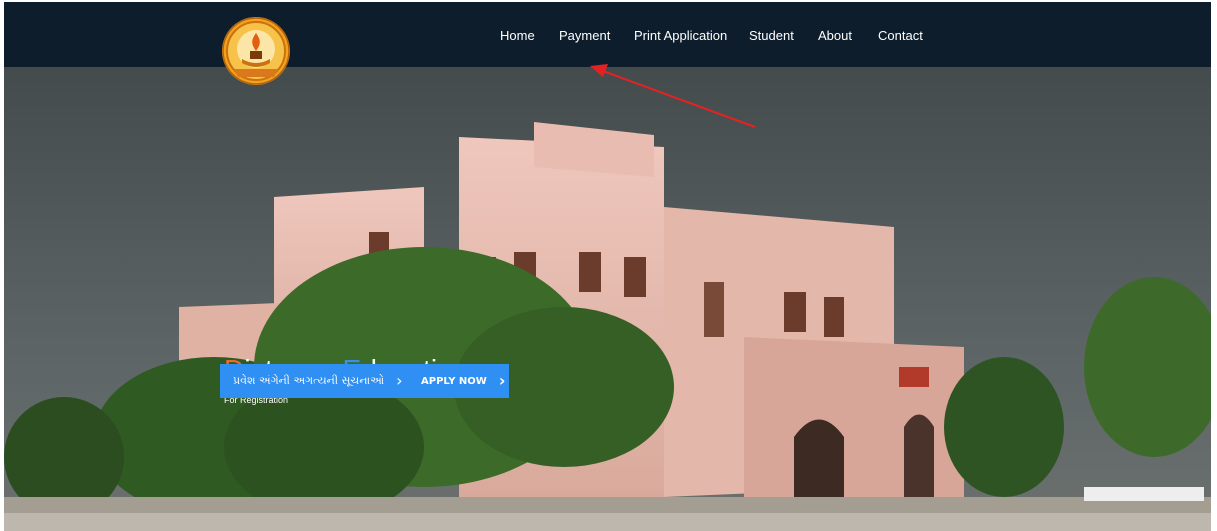  I want to click on nav-item-student: Student, so click(771, 36).